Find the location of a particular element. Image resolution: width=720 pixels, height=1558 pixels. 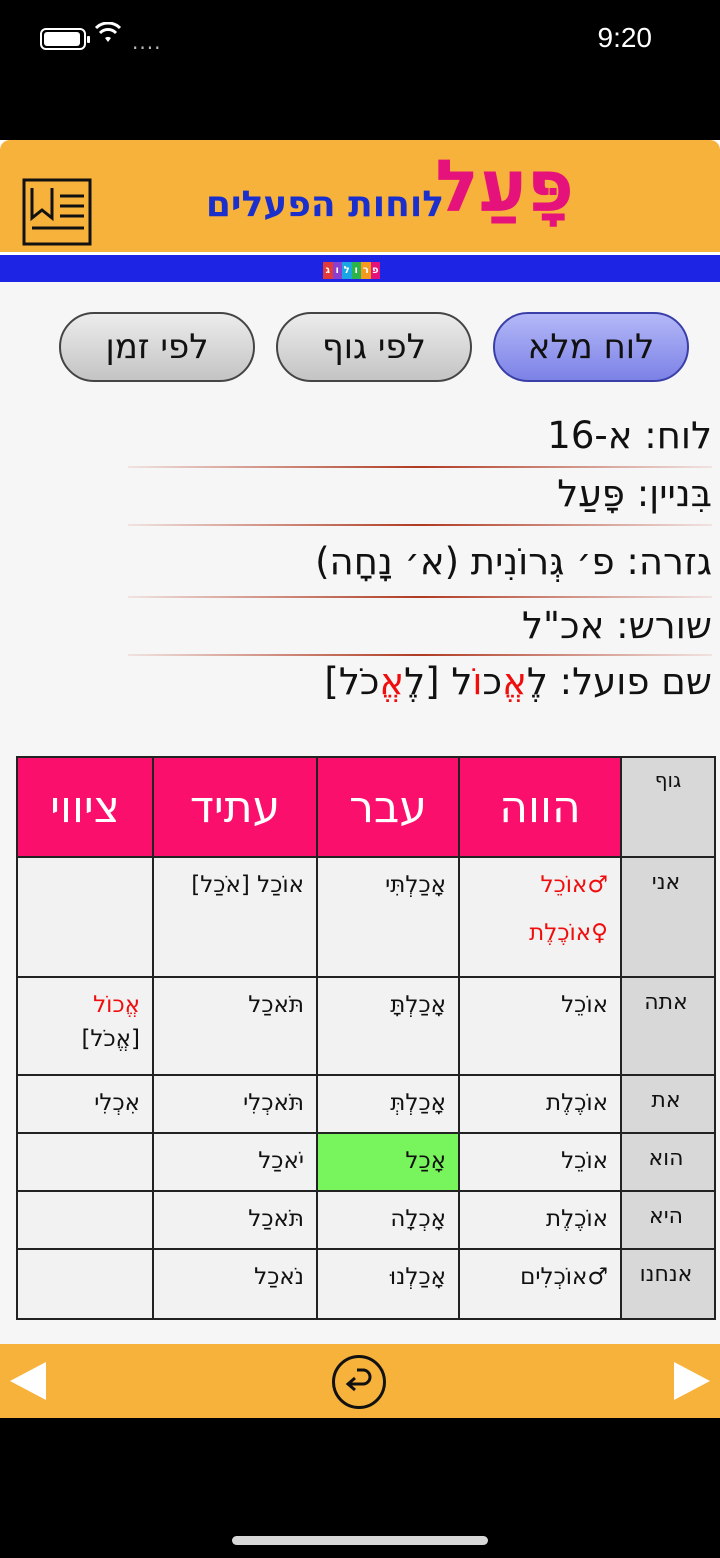

app-header: פָּעַל לוחות הפעלים is located at coordinates (360, 196).